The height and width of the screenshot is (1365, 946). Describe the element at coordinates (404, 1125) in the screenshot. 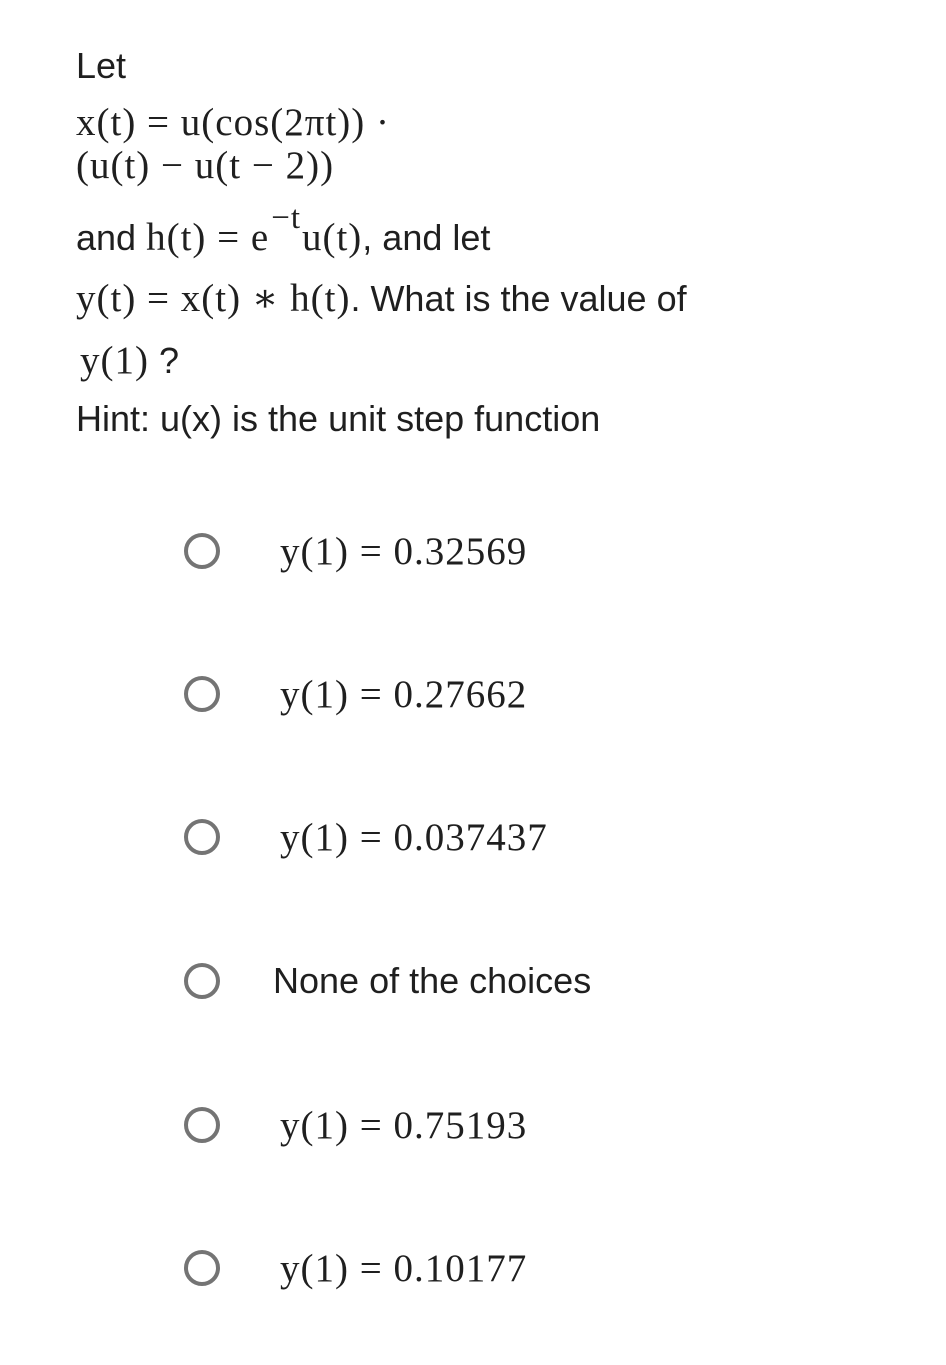

I see `option-label: y(1) = 0.75193` at that location.